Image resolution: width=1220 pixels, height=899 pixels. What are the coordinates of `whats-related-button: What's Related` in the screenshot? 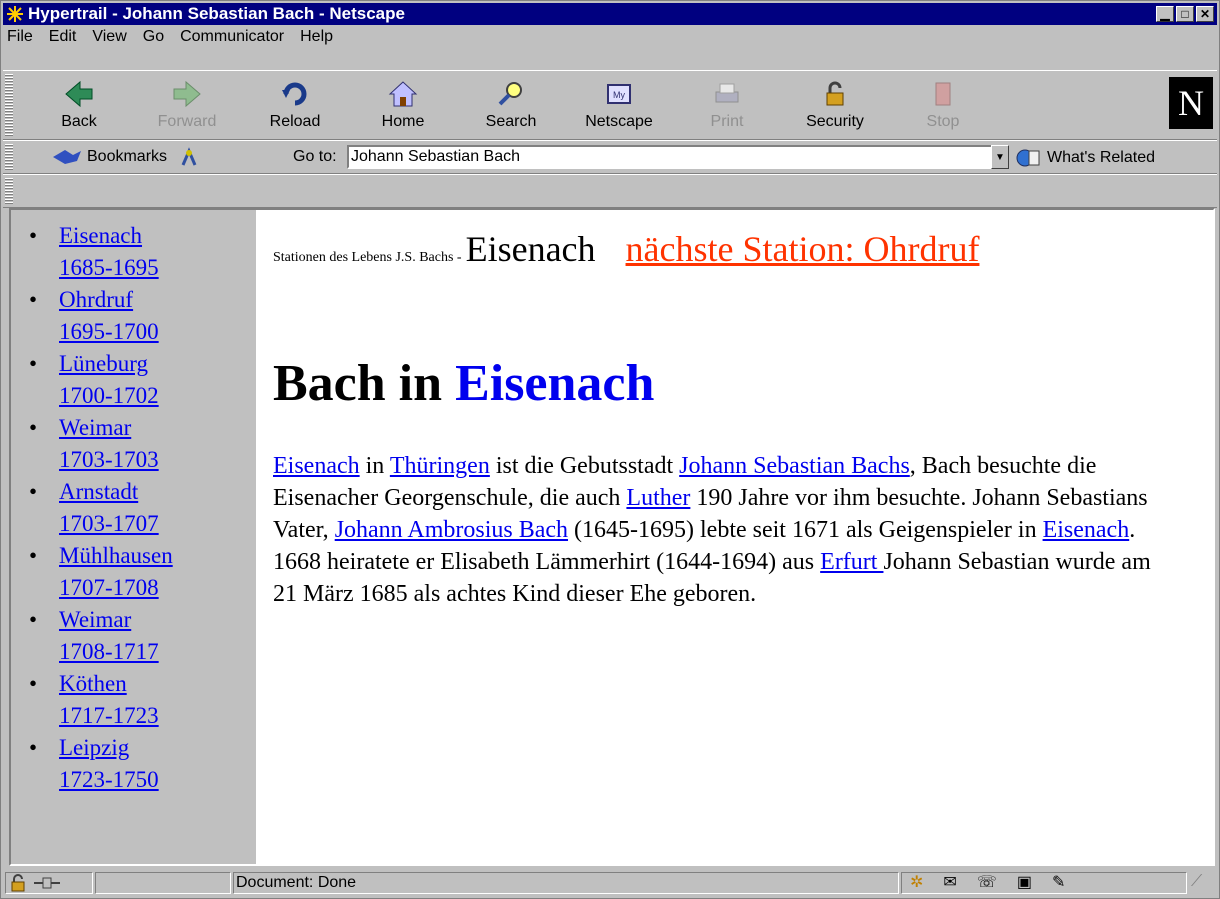 It's located at (1085, 158).